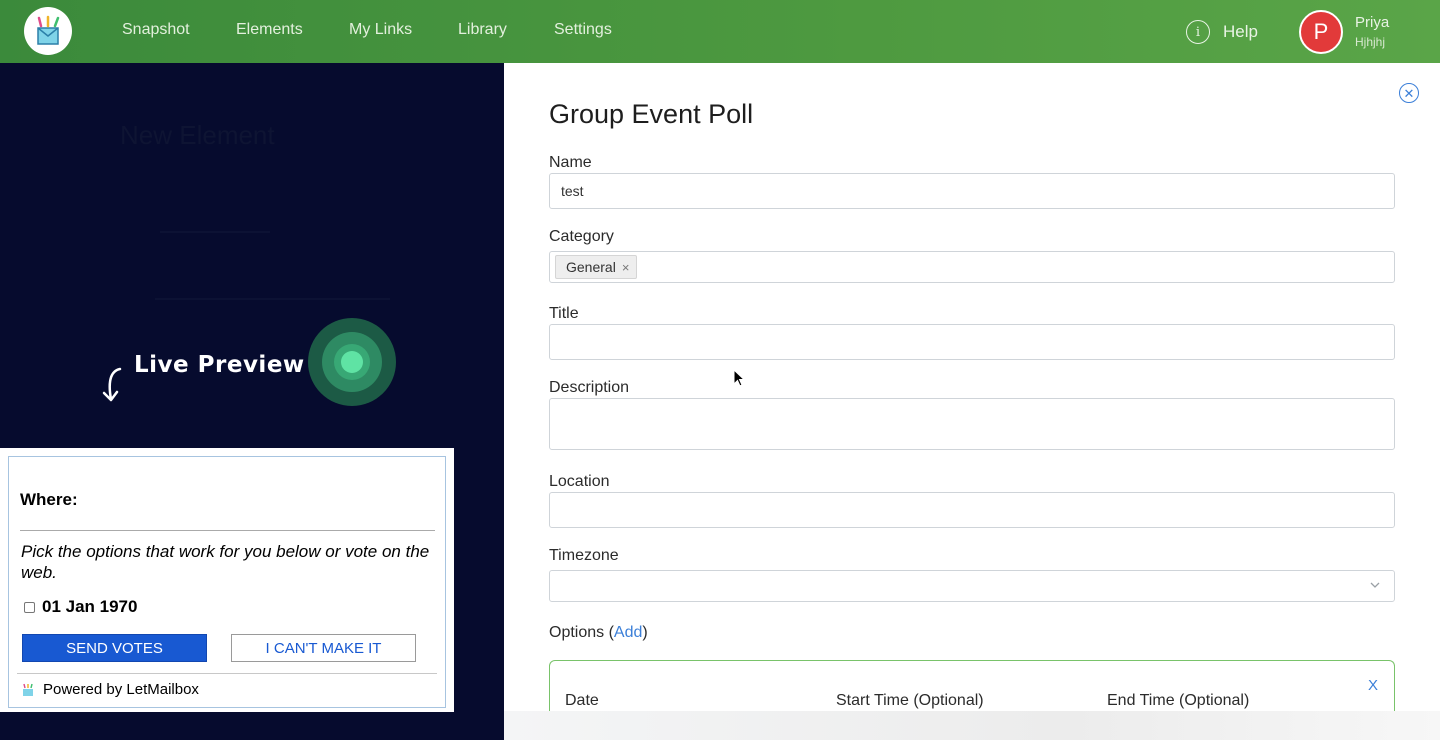 This screenshot has width=1440, height=740. I want to click on logo-icon, so click(48, 30).